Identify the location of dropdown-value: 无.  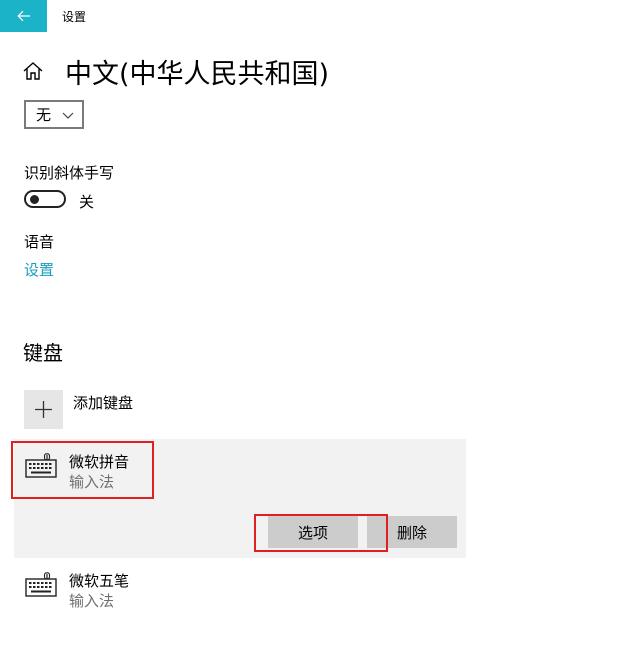
(44, 115).